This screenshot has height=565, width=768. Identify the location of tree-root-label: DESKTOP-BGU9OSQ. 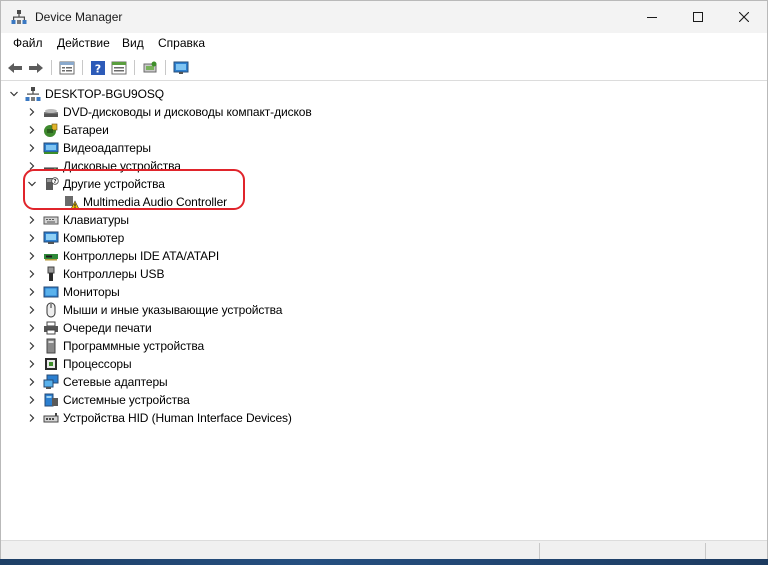
(104, 94).